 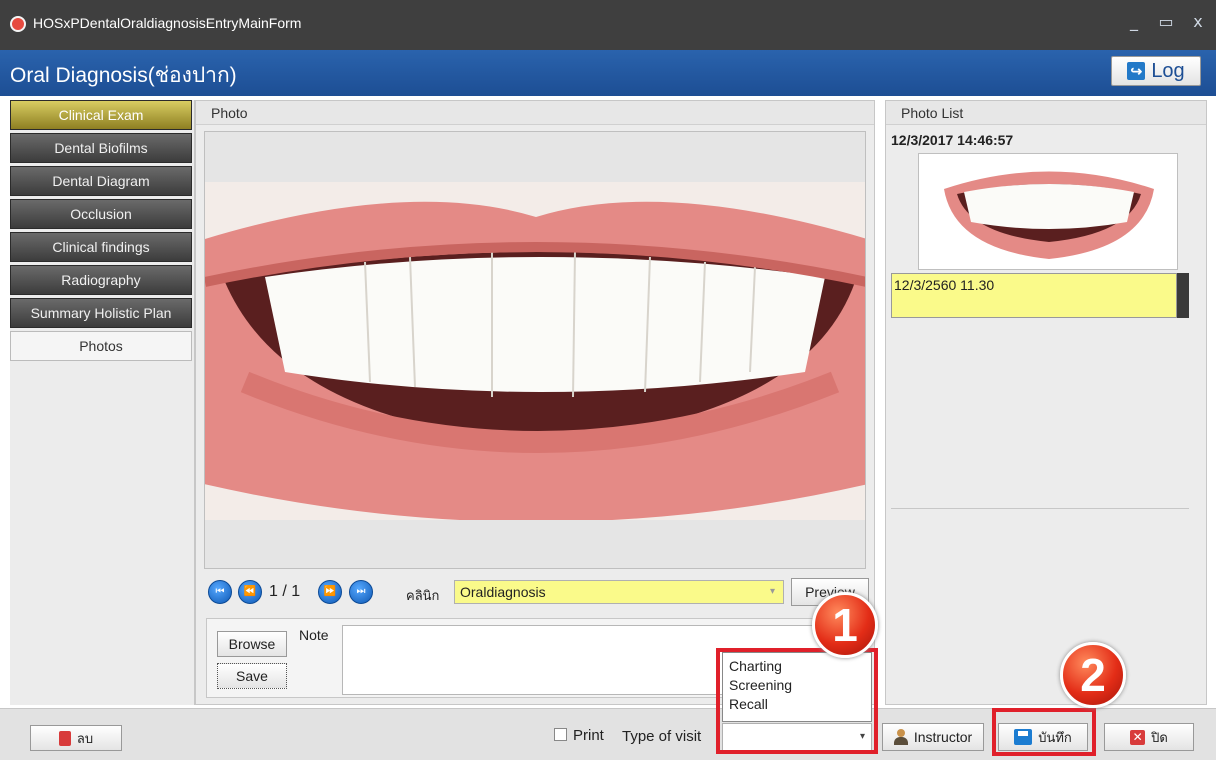 What do you see at coordinates (503, 592) in the screenshot?
I see `clinic-select-value: Oraldiagnosis` at bounding box center [503, 592].